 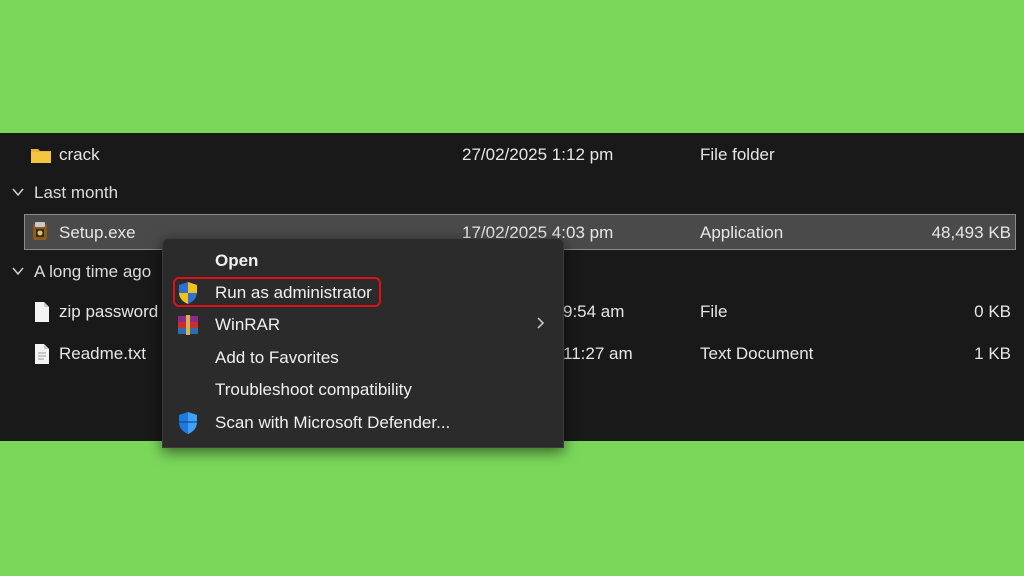 I want to click on file-row-crack: crack 27/02/2025 1:12 pm File folder, so click(x=512, y=155).